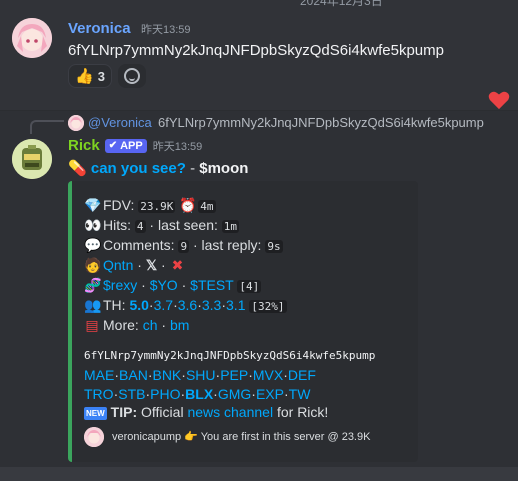  What do you see at coordinates (302, 412) in the screenshot?
I see `tip-suffix: for Rick!` at bounding box center [302, 412].